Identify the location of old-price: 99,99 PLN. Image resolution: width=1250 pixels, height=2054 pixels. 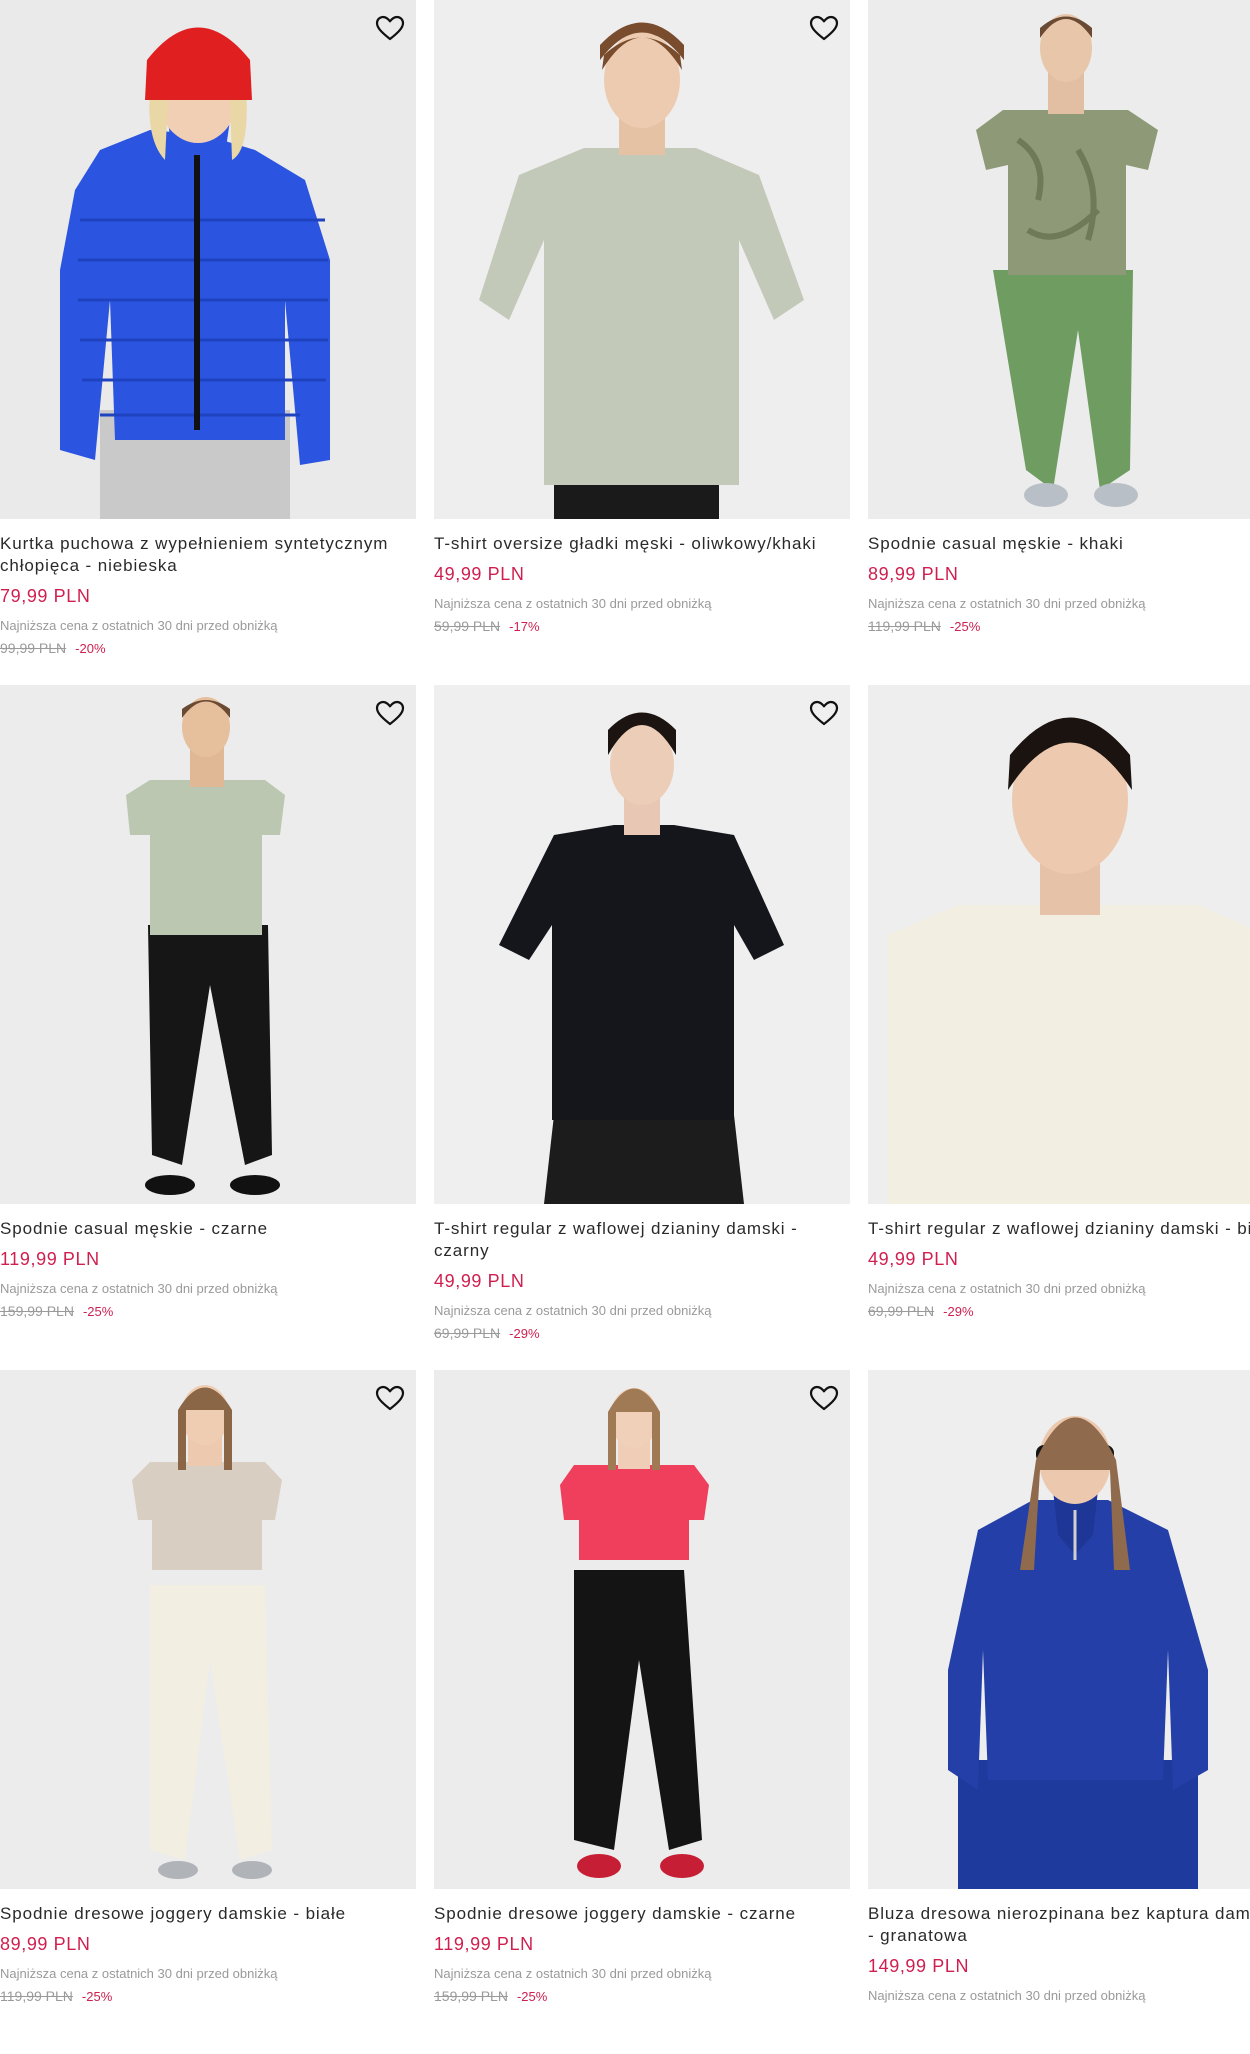
(33, 648).